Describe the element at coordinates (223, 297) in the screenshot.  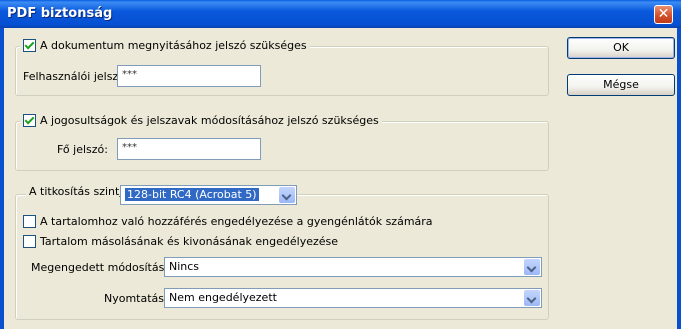
I see `printing-value: Nem engedélyezett` at that location.